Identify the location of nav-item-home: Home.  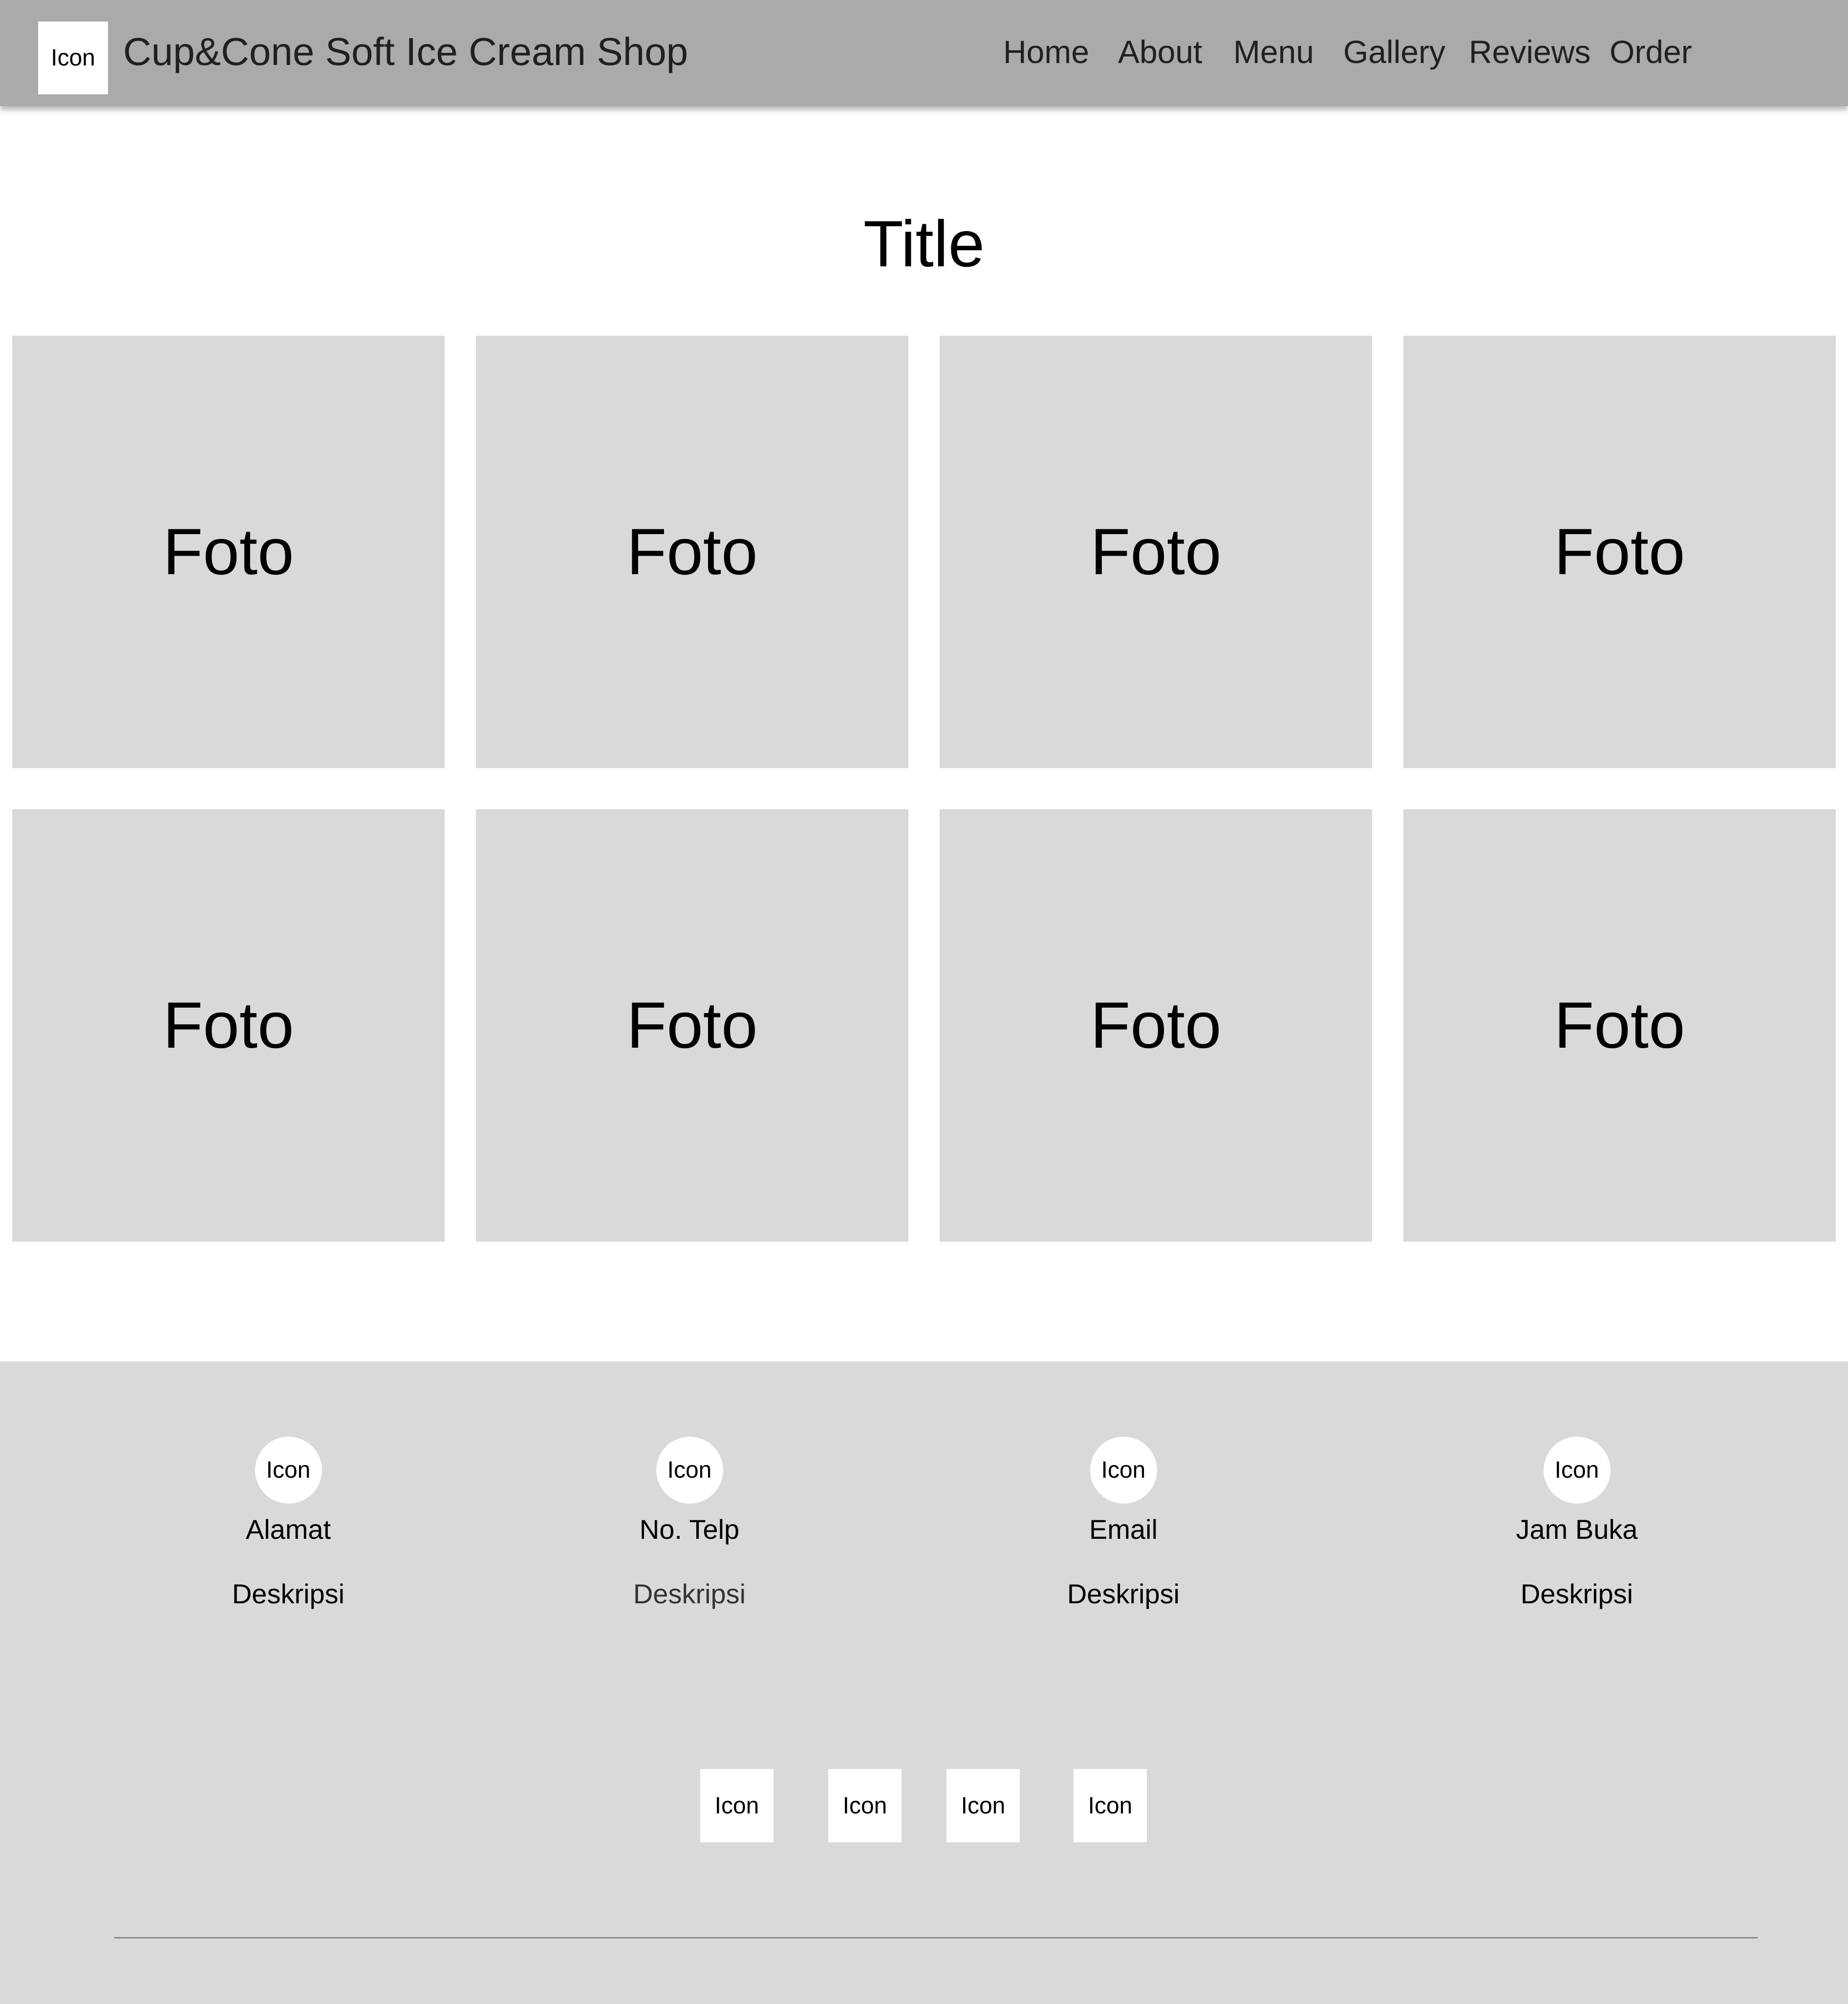
(1046, 51).